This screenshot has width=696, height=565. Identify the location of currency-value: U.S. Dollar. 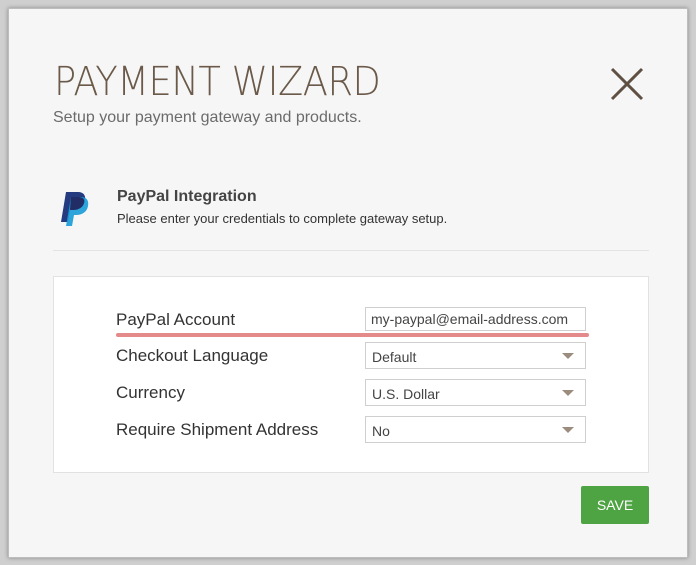
(406, 394).